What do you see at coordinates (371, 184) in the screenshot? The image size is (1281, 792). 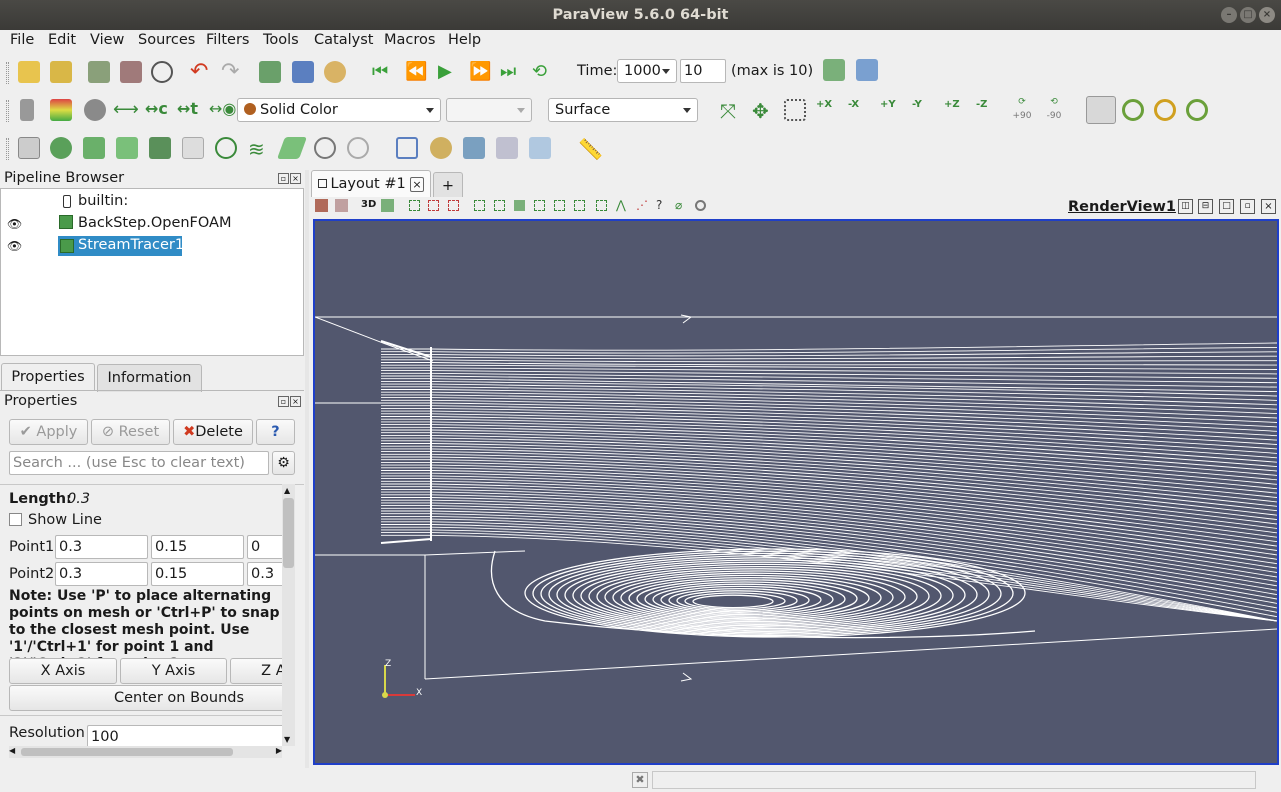 I see `tab-layout-1: Layout #1 ×` at bounding box center [371, 184].